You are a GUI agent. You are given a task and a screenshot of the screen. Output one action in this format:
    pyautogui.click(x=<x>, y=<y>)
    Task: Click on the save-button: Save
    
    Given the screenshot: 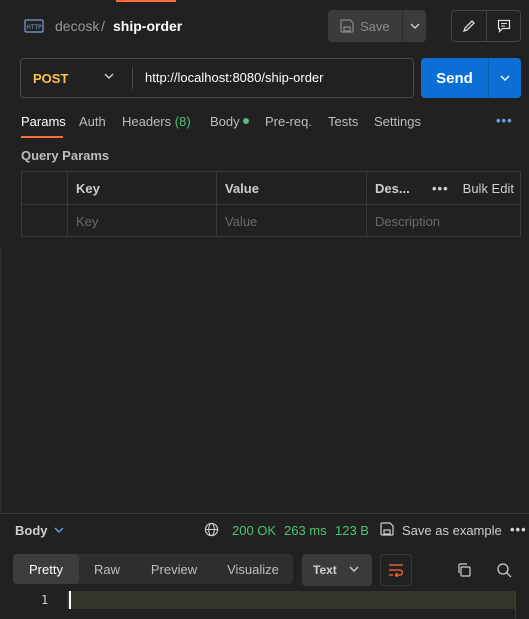 What is the action you would take?
    pyautogui.click(x=365, y=26)
    